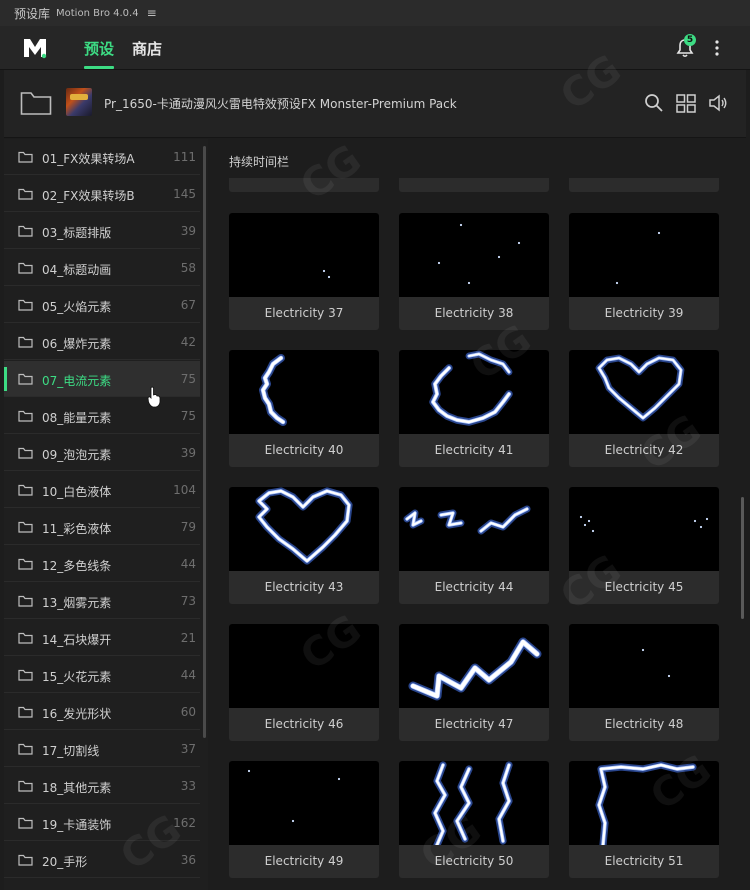 The width and height of the screenshot is (750, 890). Describe the element at coordinates (154, 397) in the screenshot. I see `mouse-cursor-icon` at that location.